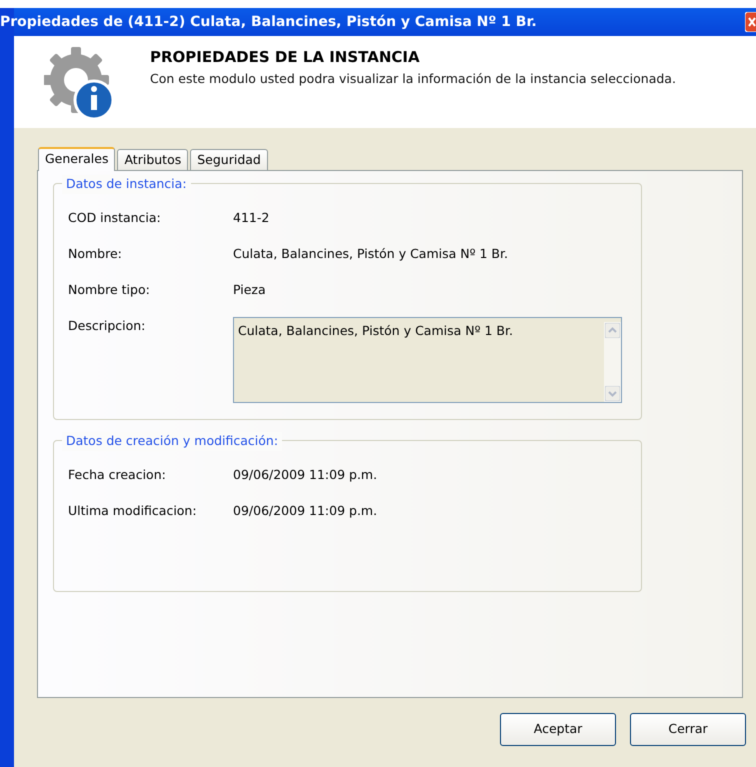 The width and height of the screenshot is (756, 767). I want to click on tab: Seguridad, so click(229, 159).